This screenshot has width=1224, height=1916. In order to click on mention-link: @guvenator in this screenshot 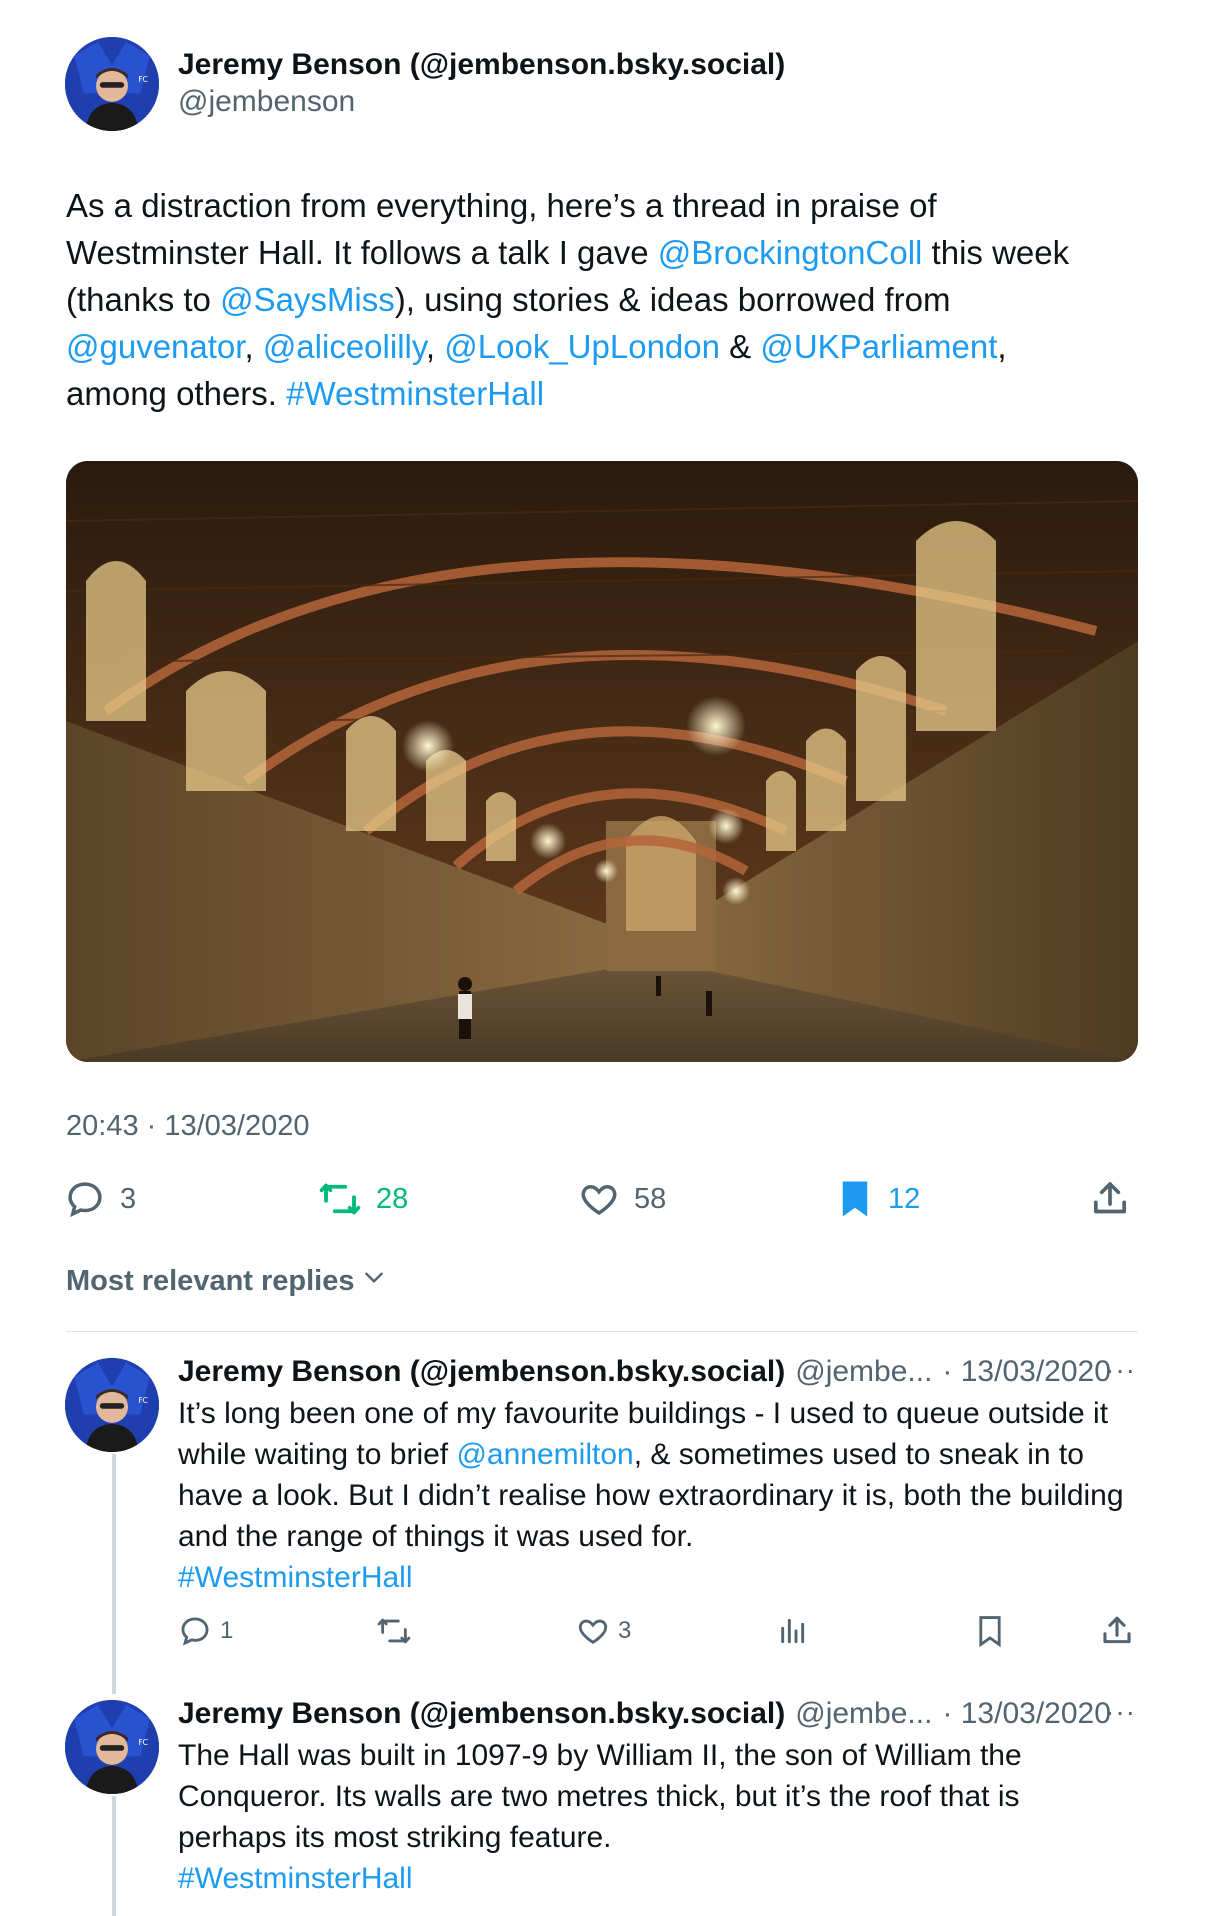, I will do `click(155, 346)`.